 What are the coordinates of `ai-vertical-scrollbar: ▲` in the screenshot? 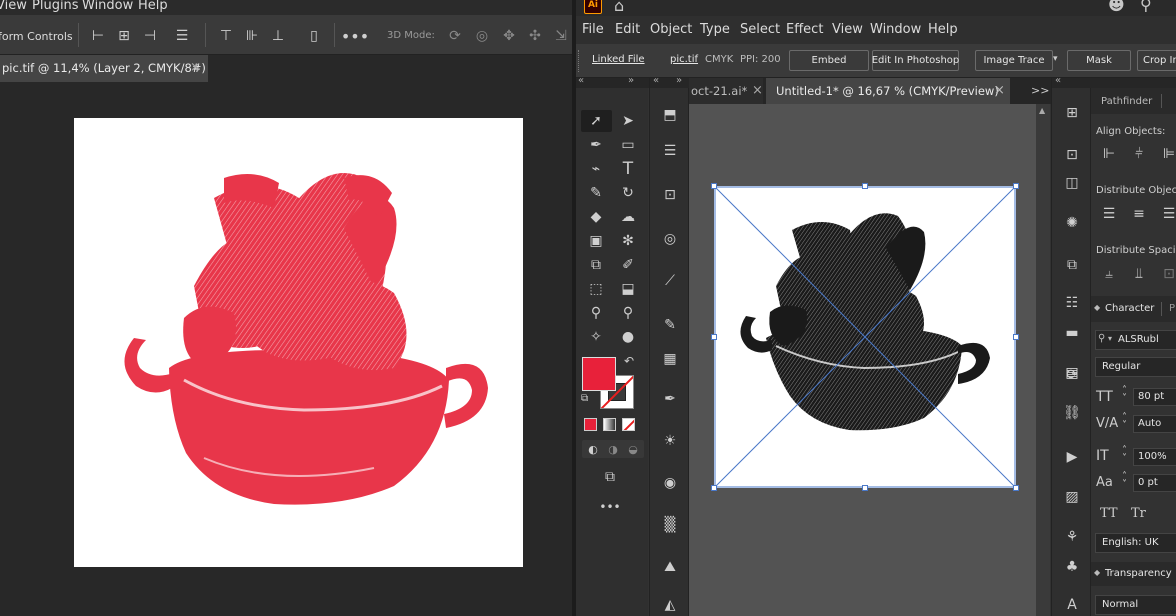 It's located at (1043, 360).